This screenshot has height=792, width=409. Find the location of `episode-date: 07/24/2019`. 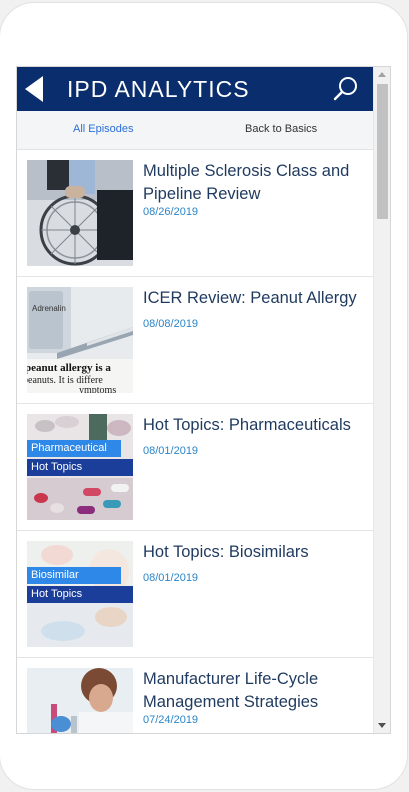

episode-date: 07/24/2019 is located at coordinates (171, 720).